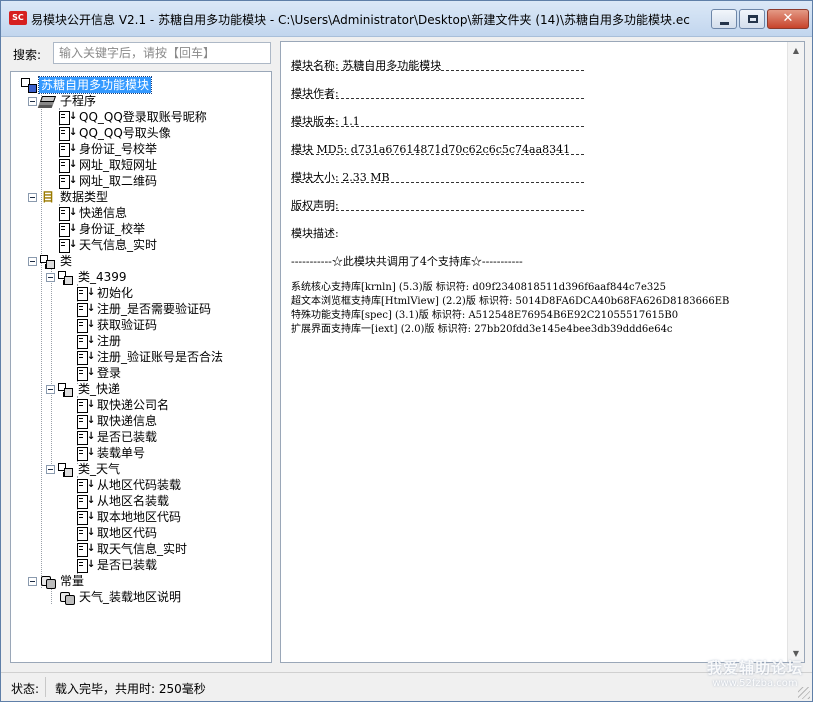  Describe the element at coordinates (66, 277) in the screenshot. I see `class-icon` at that location.